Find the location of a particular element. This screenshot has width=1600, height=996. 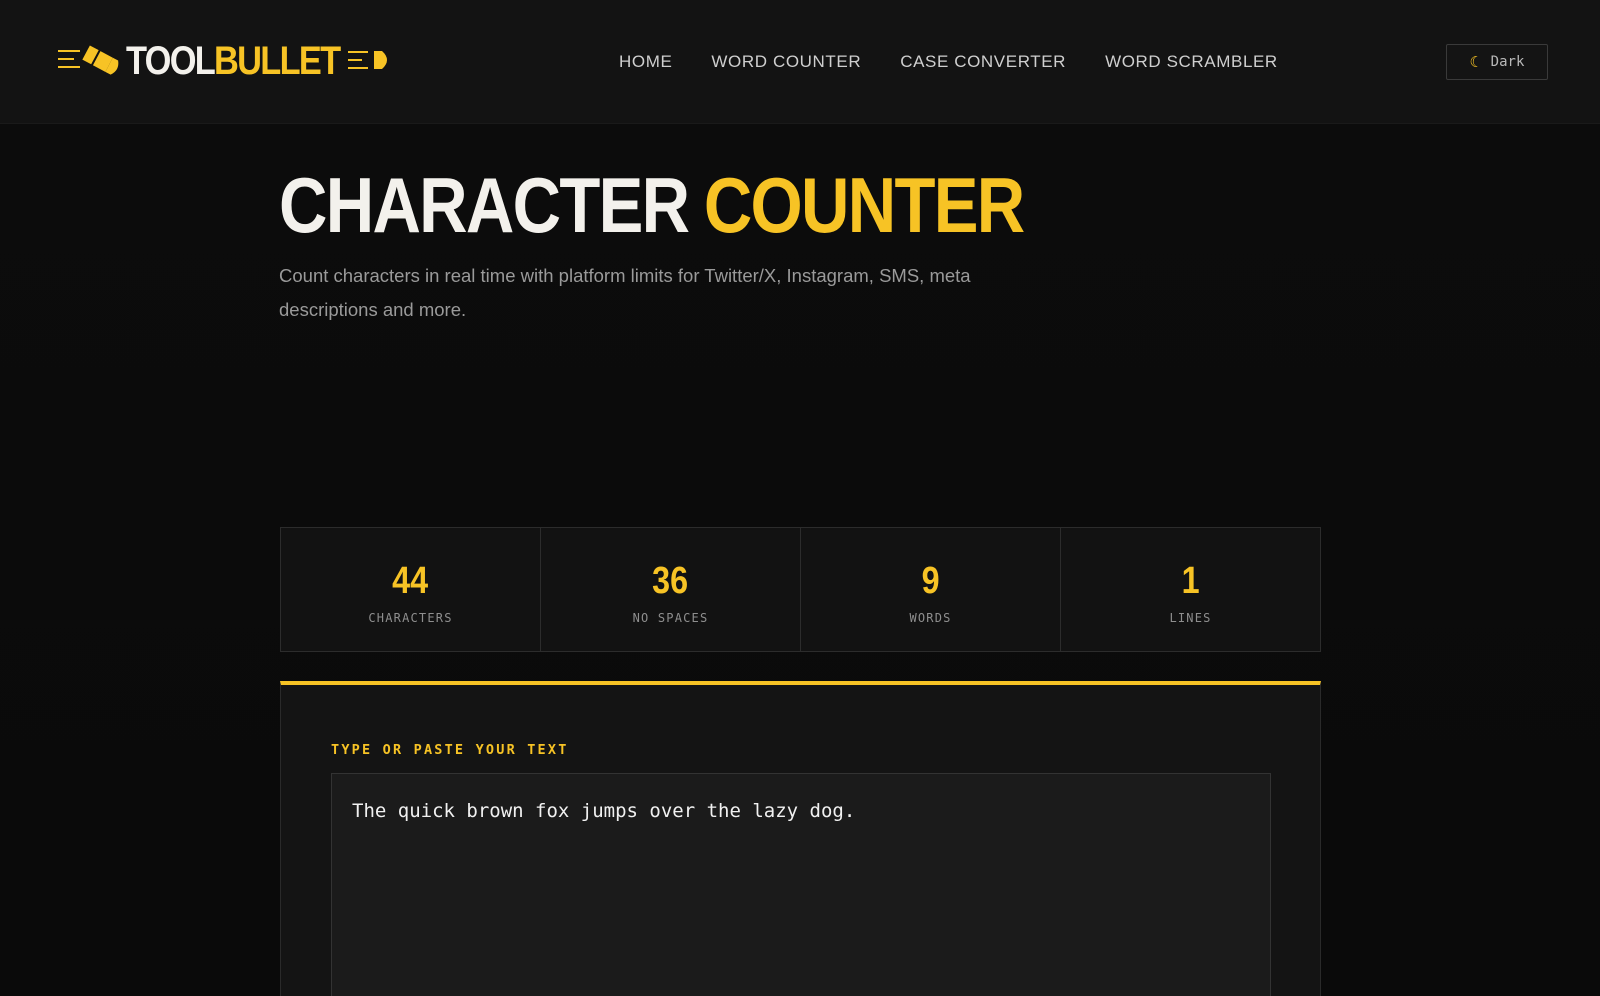

logo-link: TOOLBULLET is located at coordinates (225, 61).